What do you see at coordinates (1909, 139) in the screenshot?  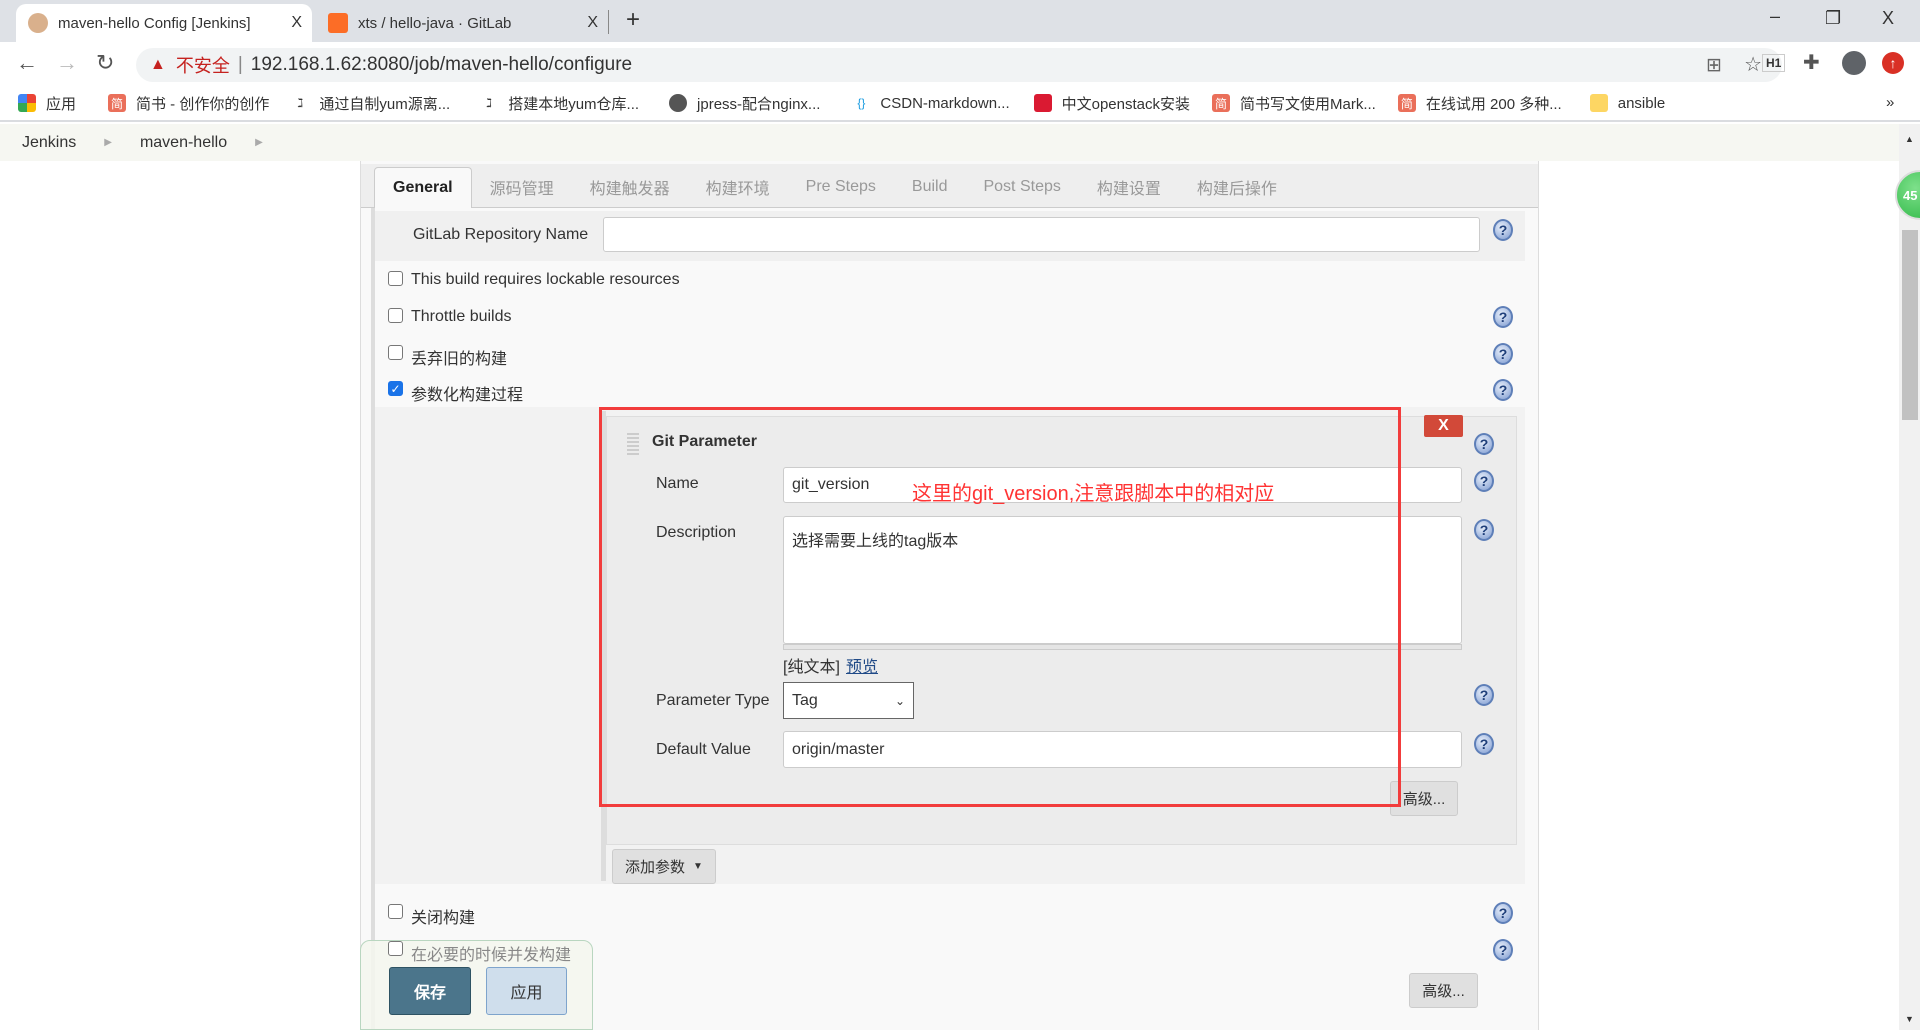 I see `scroll-up-icon: ▲` at bounding box center [1909, 139].